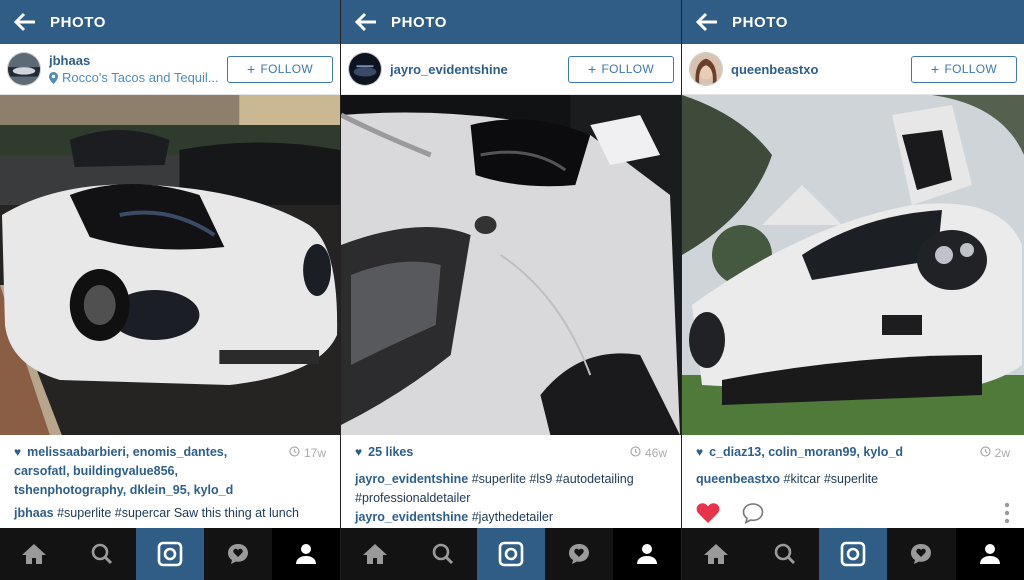 This screenshot has height=580, width=1024. Describe the element at coordinates (853, 479) in the screenshot. I see `caption: queenbeastxo #kitcar #superlite` at that location.